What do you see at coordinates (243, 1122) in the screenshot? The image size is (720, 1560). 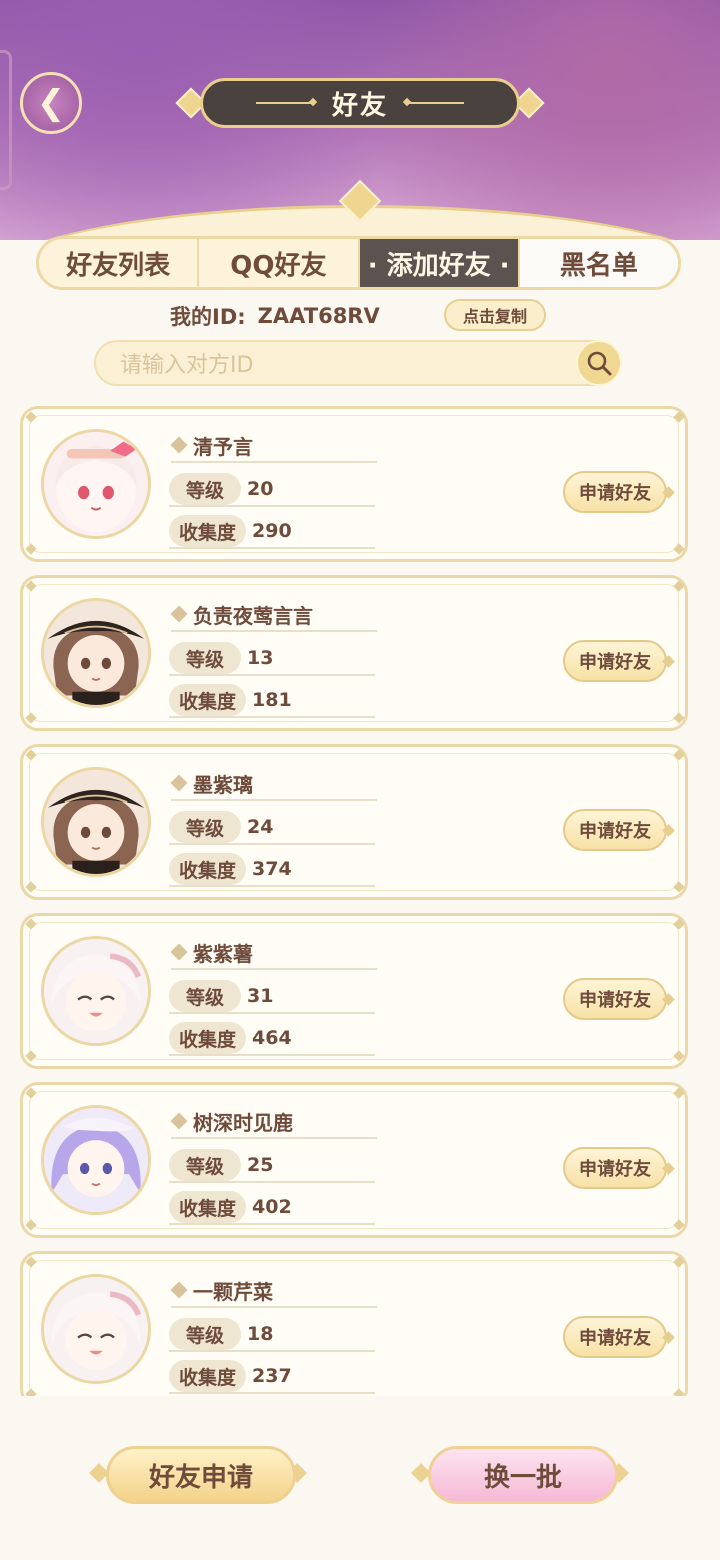 I see `user-name: 树深时见鹿` at bounding box center [243, 1122].